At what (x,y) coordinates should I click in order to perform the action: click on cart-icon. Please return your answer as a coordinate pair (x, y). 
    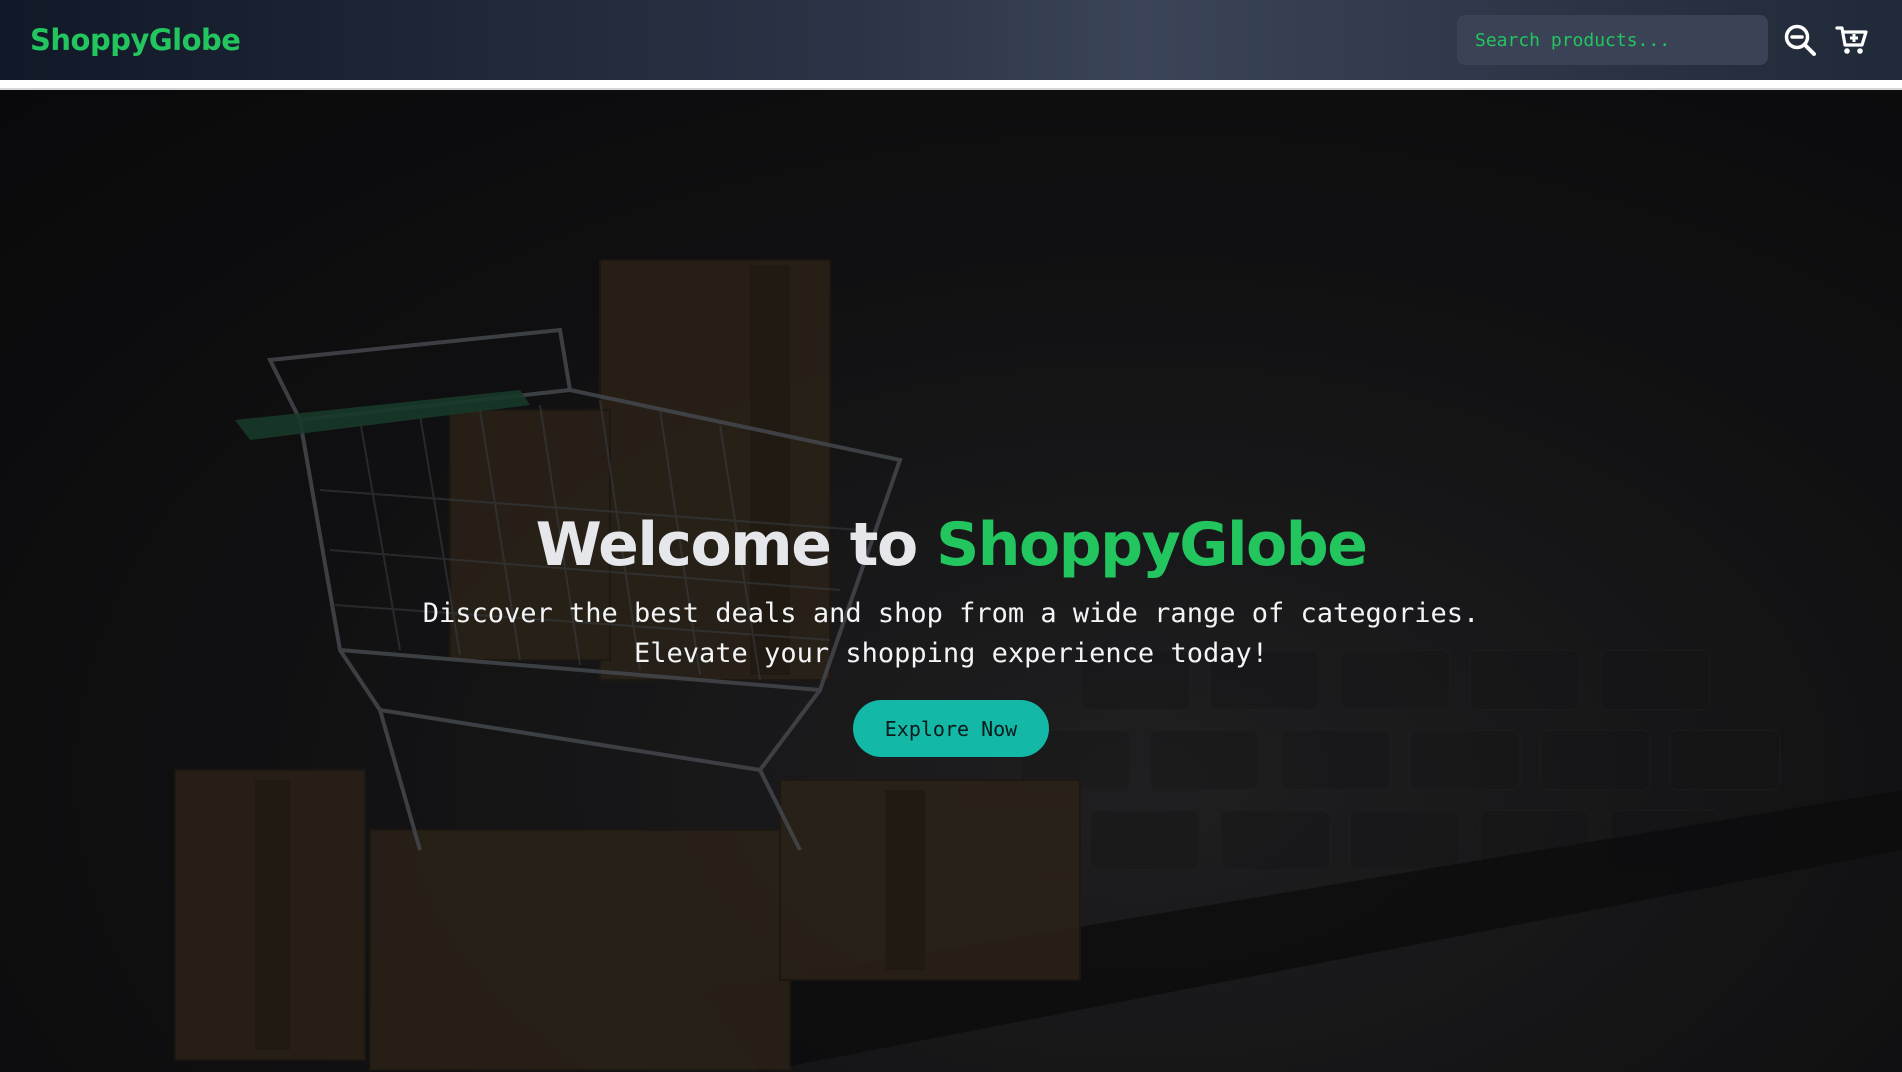
    Looking at the image, I should click on (1851, 40).